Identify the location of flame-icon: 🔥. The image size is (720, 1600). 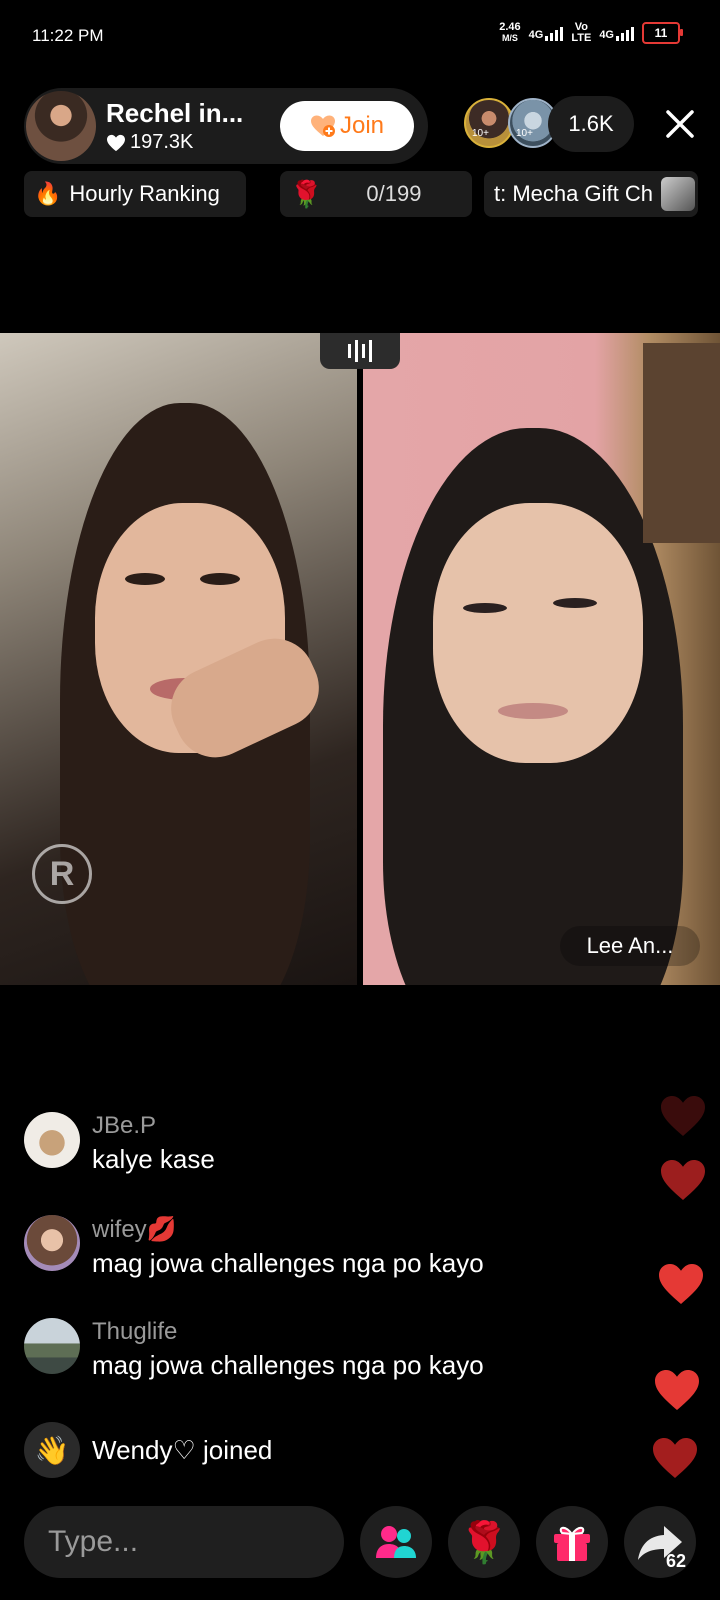
(48, 193).